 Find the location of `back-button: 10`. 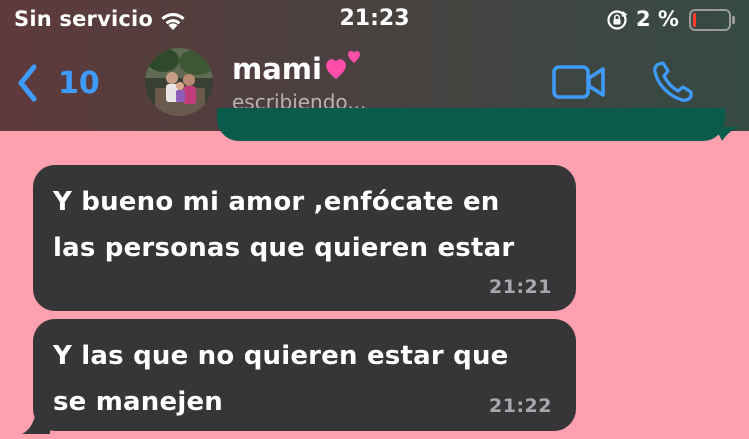

back-button: 10 is located at coordinates (58, 83).